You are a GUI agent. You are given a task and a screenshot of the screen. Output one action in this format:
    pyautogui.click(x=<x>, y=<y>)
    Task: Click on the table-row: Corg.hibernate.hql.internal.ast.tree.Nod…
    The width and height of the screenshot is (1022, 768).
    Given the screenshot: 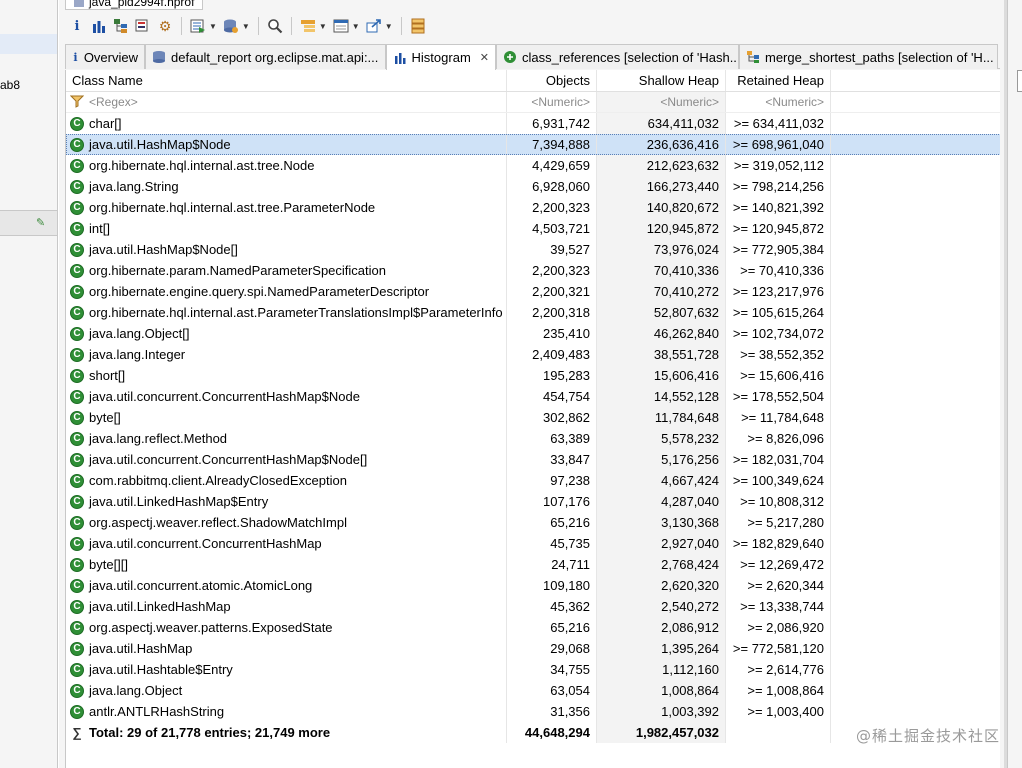 What is the action you would take?
    pyautogui.click(x=533, y=165)
    